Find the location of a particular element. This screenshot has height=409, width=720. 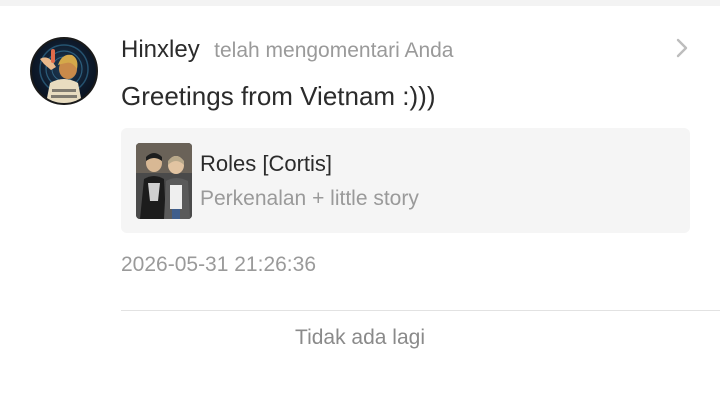

post-thumbnail is located at coordinates (164, 181).